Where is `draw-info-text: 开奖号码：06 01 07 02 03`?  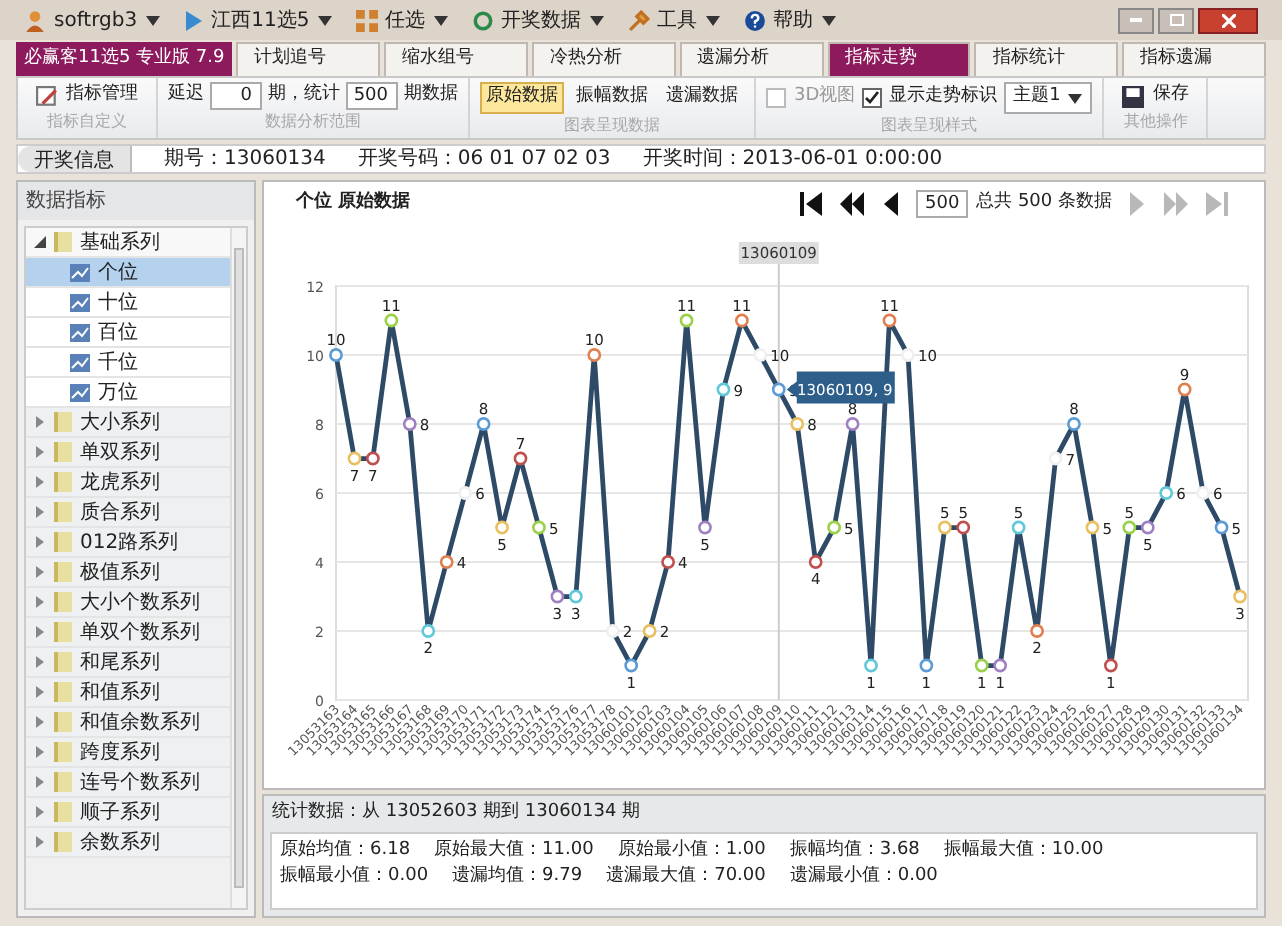
draw-info-text: 开奖号码：06 01 07 02 03 is located at coordinates (484, 160).